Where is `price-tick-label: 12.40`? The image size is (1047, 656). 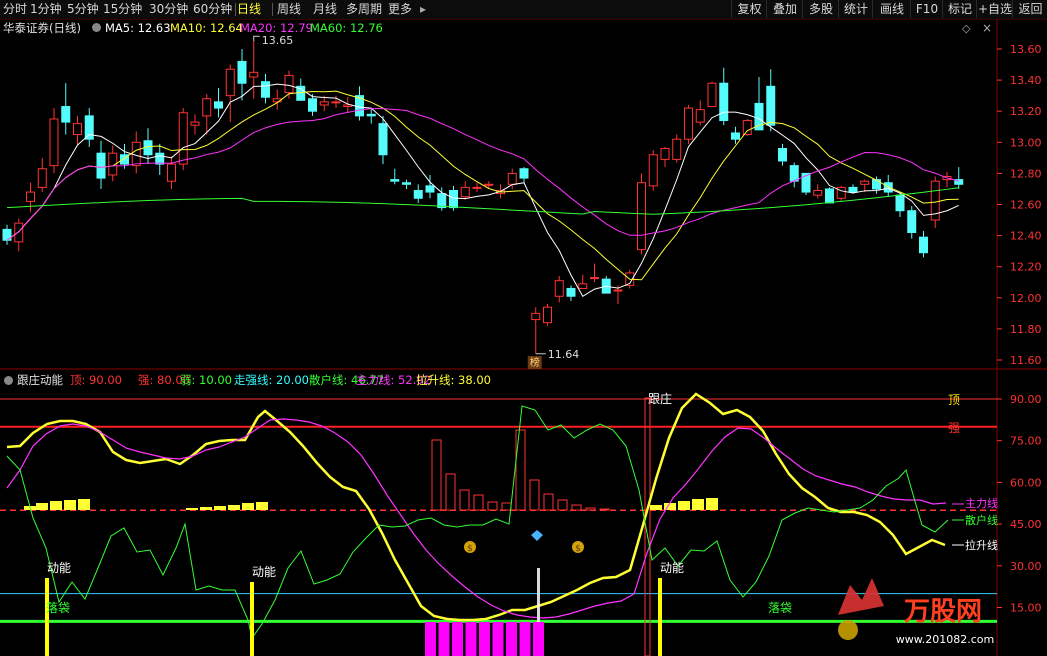
price-tick-label: 12.40 is located at coordinates (1026, 236).